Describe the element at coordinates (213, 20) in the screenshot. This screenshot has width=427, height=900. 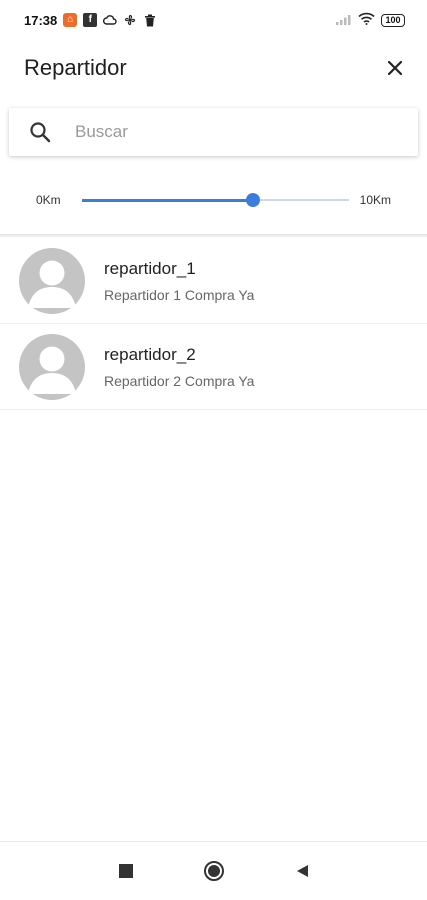
I see `status-bar: 17:38 ⌂ f 100` at that location.